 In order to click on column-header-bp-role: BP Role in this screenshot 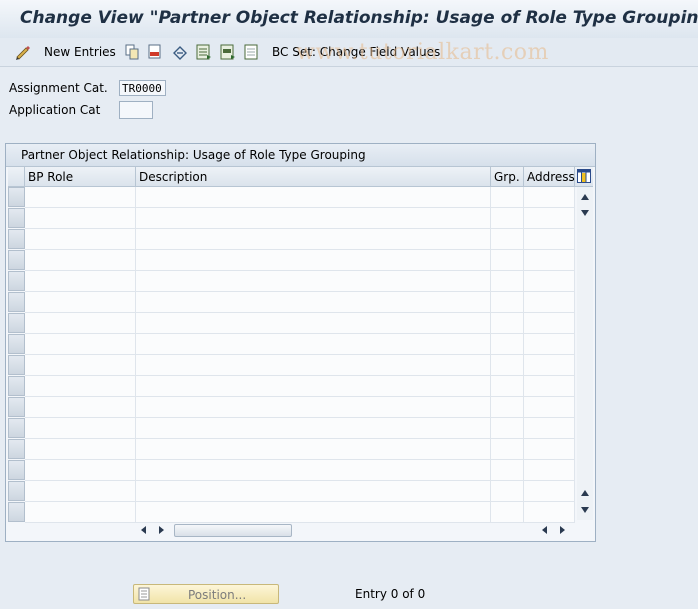, I will do `click(80, 177)`.